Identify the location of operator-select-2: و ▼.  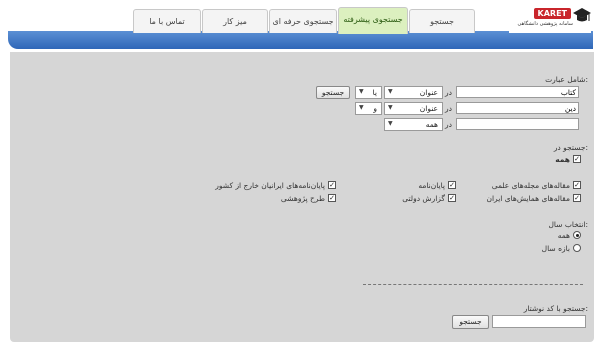
(368, 108).